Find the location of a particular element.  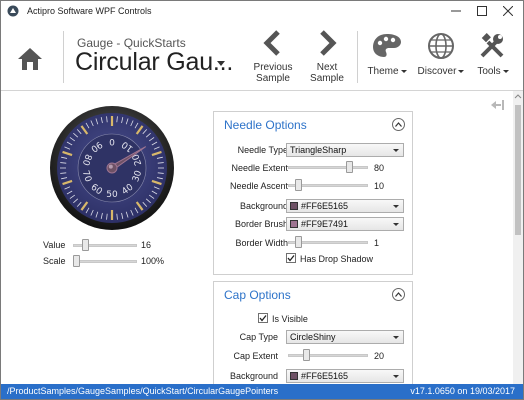

cap-extent-value: 20 is located at coordinates (379, 356).